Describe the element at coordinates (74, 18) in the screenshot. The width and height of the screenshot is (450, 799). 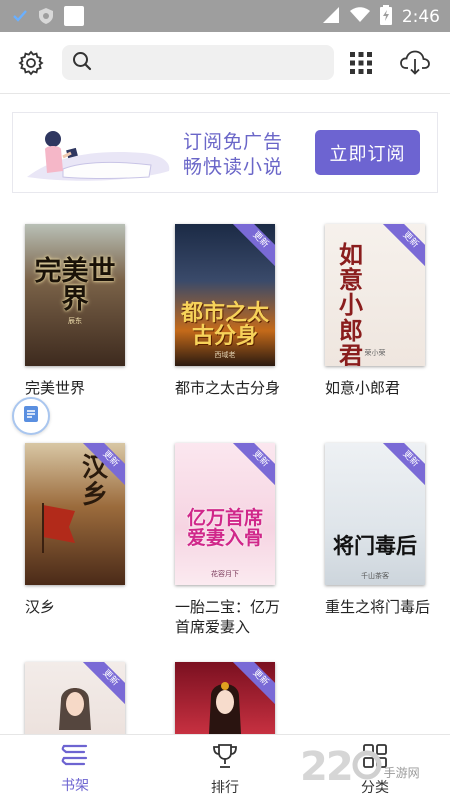
I see `app-notification-icon` at that location.